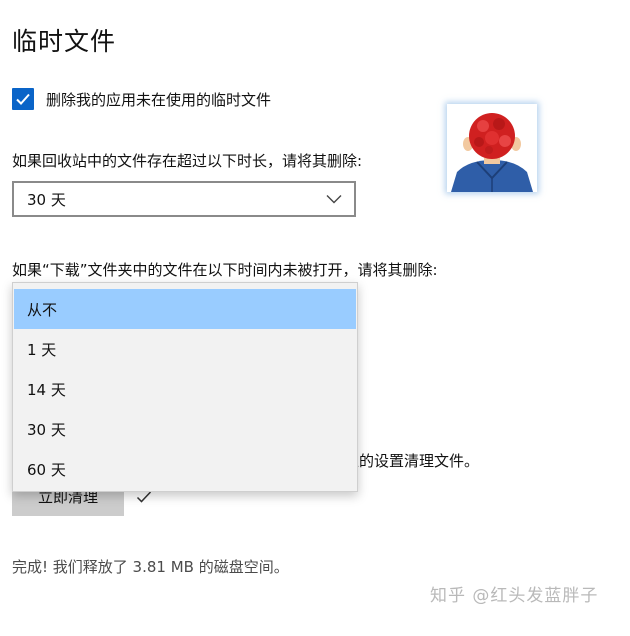 Image resolution: width=630 pixels, height=636 pixels. I want to click on partially-hidden-text: 上的设置清理文件。, so click(412, 461).